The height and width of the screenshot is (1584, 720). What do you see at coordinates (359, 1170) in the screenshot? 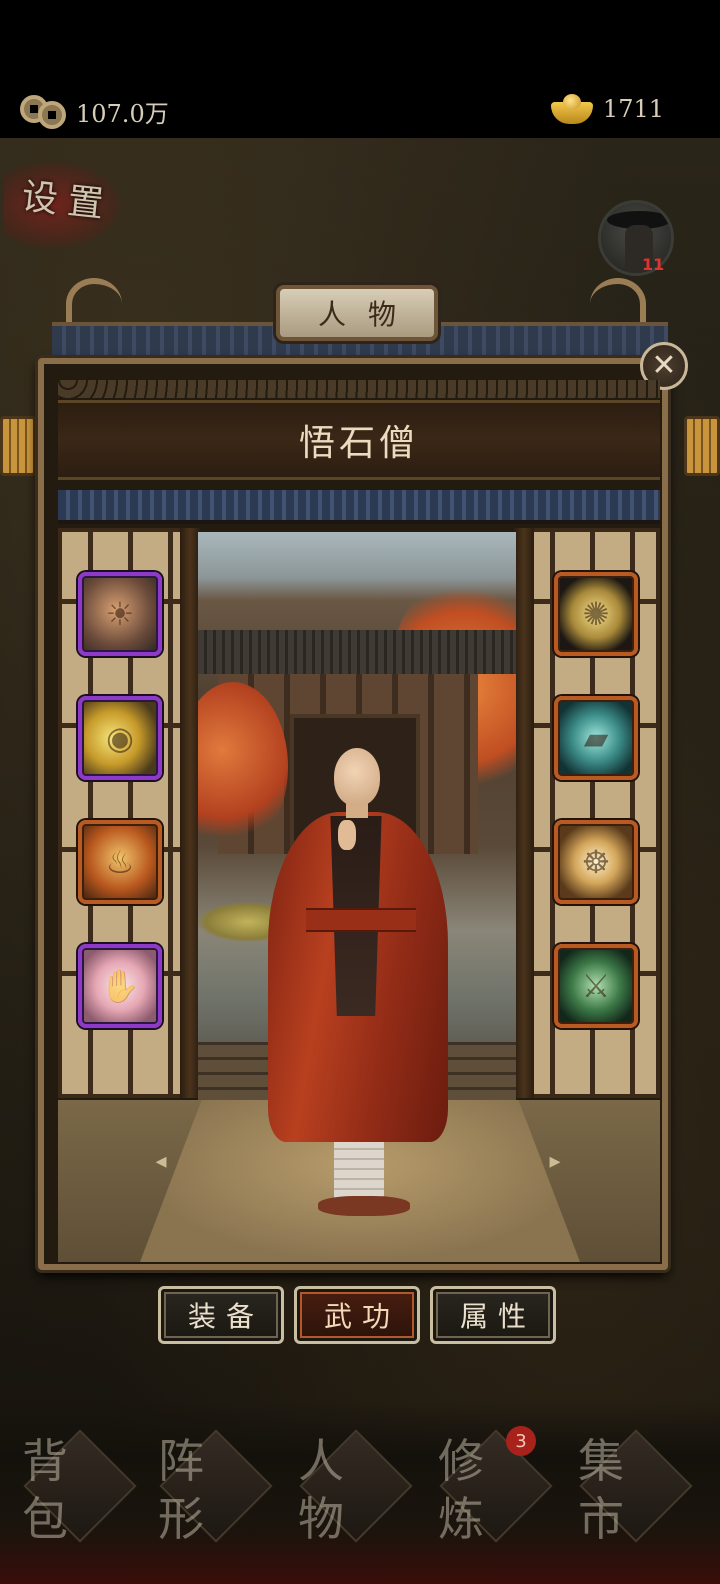
I see `monk-legs` at bounding box center [359, 1170].